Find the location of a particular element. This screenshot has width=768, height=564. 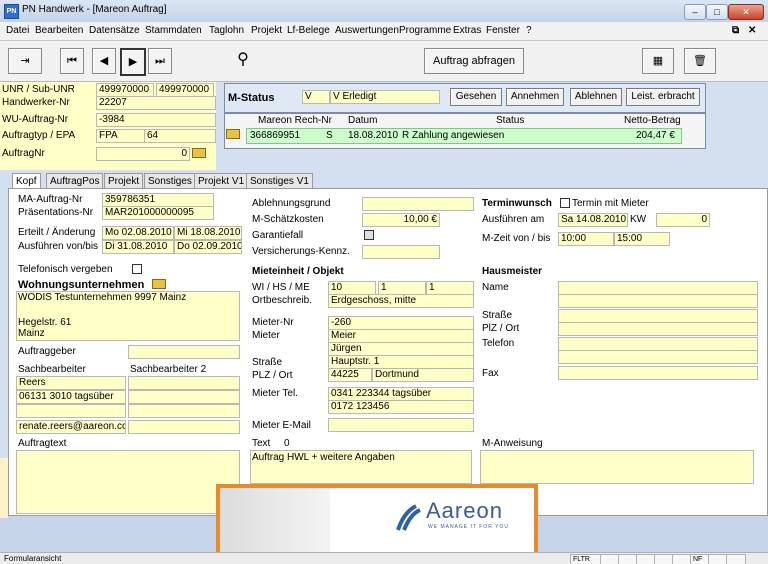

menu-auswertungen: Auswertungen is located at coordinates (367, 30).